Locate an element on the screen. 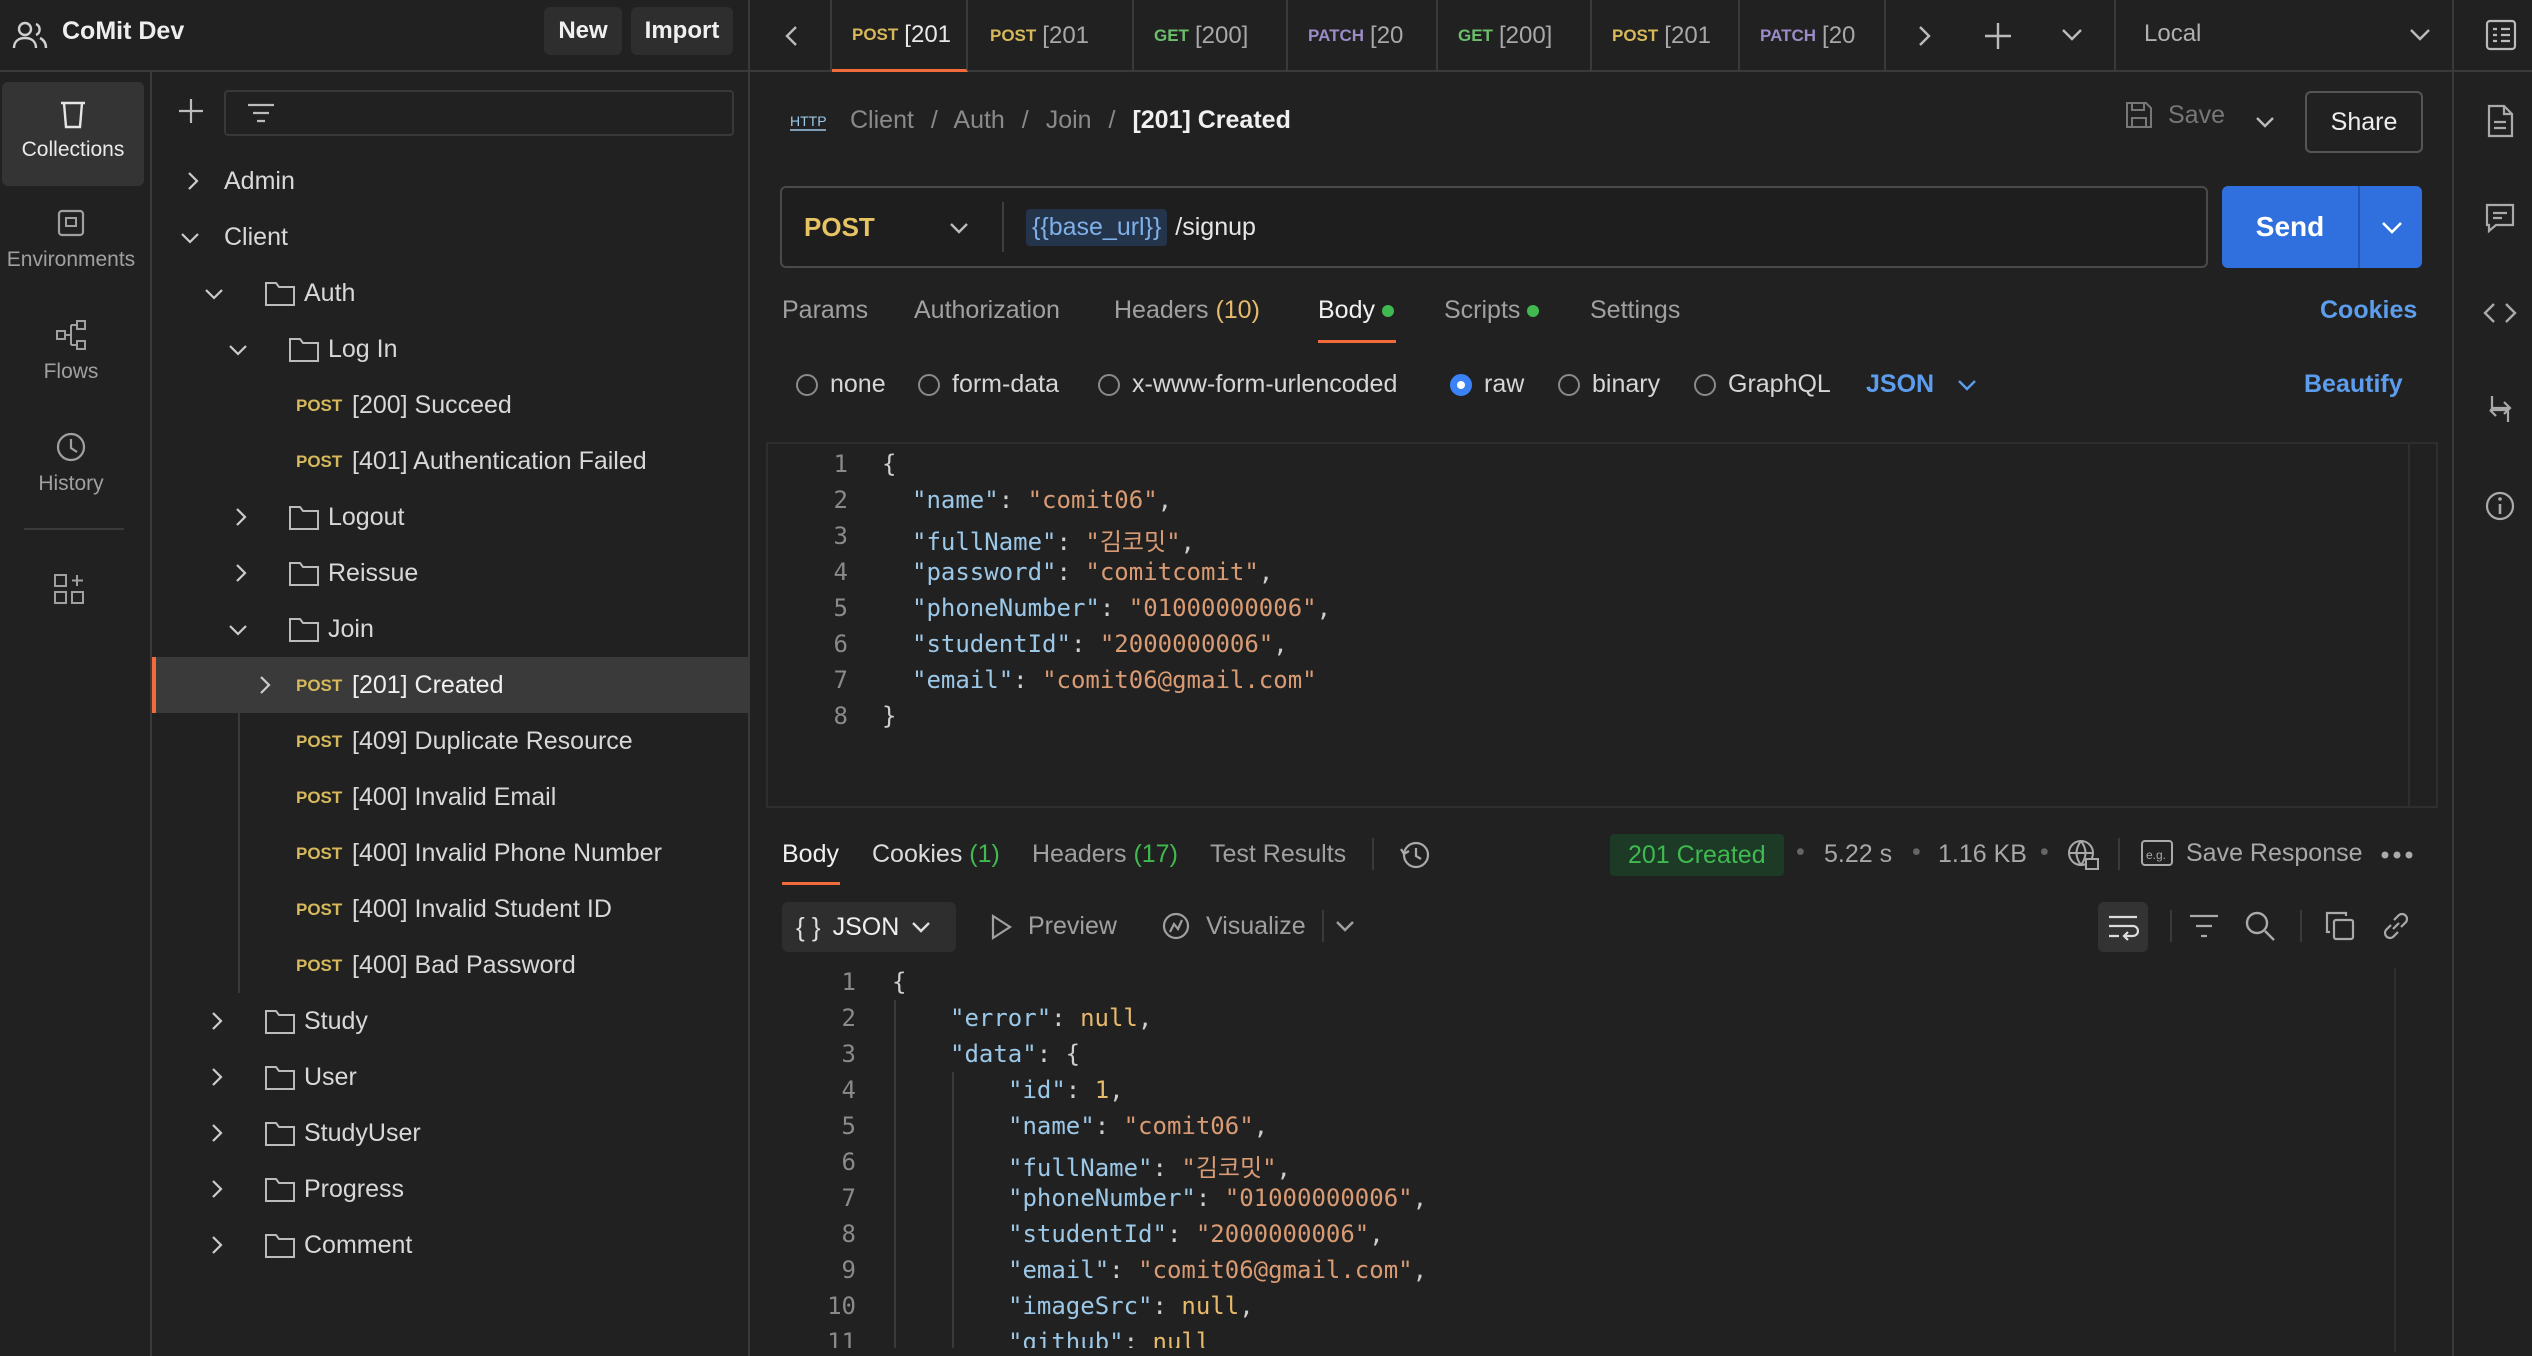 The height and width of the screenshot is (1356, 2532). tree-request-401-auth-failed: POST [401] Authentication Failed is located at coordinates (450, 461).